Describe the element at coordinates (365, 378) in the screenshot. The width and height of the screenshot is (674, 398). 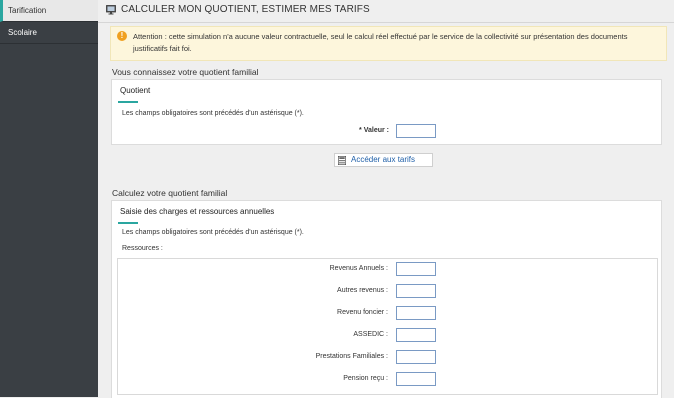
I see `pension-recu-label: Pension reçu :` at that location.